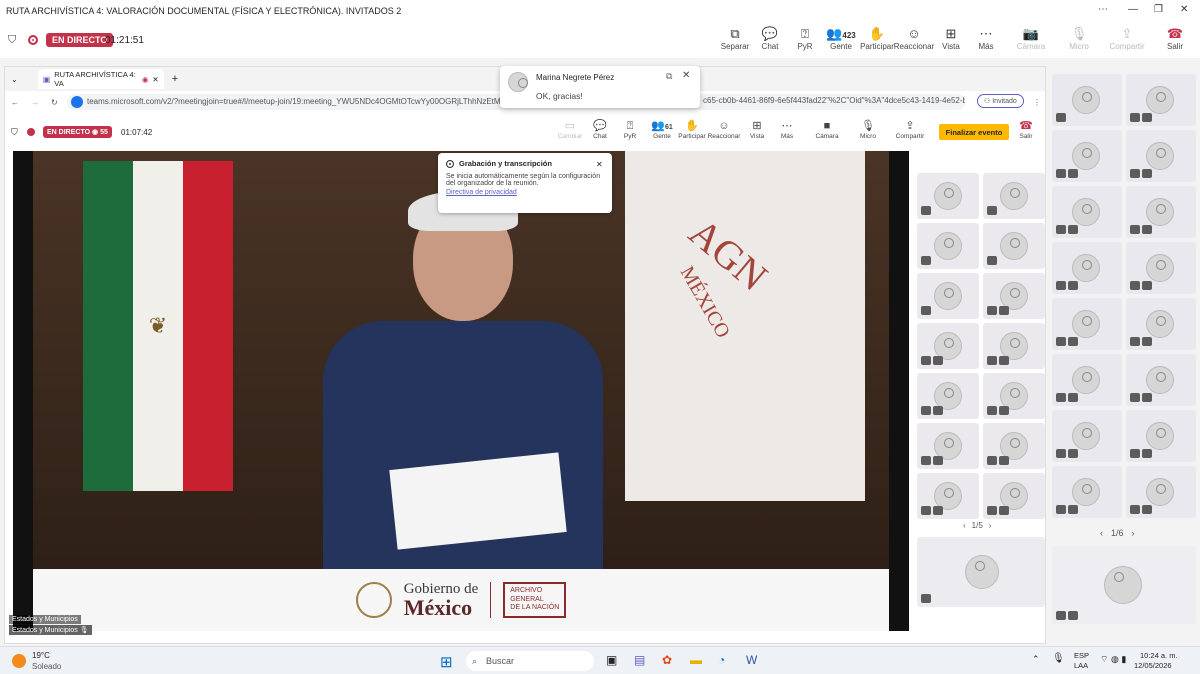 The width and height of the screenshot is (1200, 674). What do you see at coordinates (827, 132) in the screenshot?
I see `camera-button: ■ Cámara` at bounding box center [827, 132].